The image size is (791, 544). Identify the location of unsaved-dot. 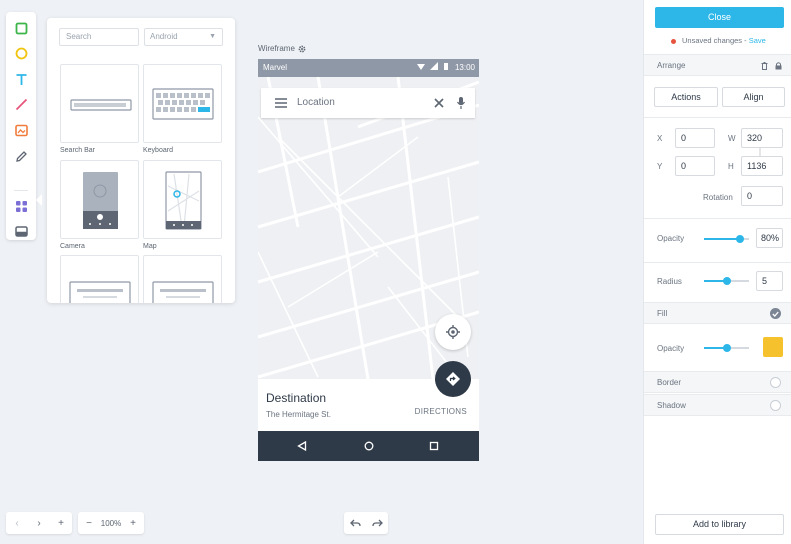
(673, 41).